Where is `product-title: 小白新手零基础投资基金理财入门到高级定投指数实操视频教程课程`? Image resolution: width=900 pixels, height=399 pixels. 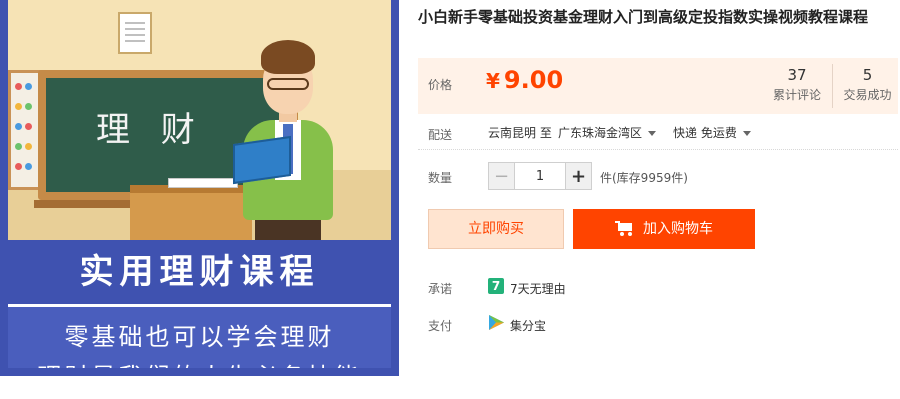
product-title: 小白新手零基础投资基金理财入门到高级定投指数实操视频教程课程 is located at coordinates (643, 17).